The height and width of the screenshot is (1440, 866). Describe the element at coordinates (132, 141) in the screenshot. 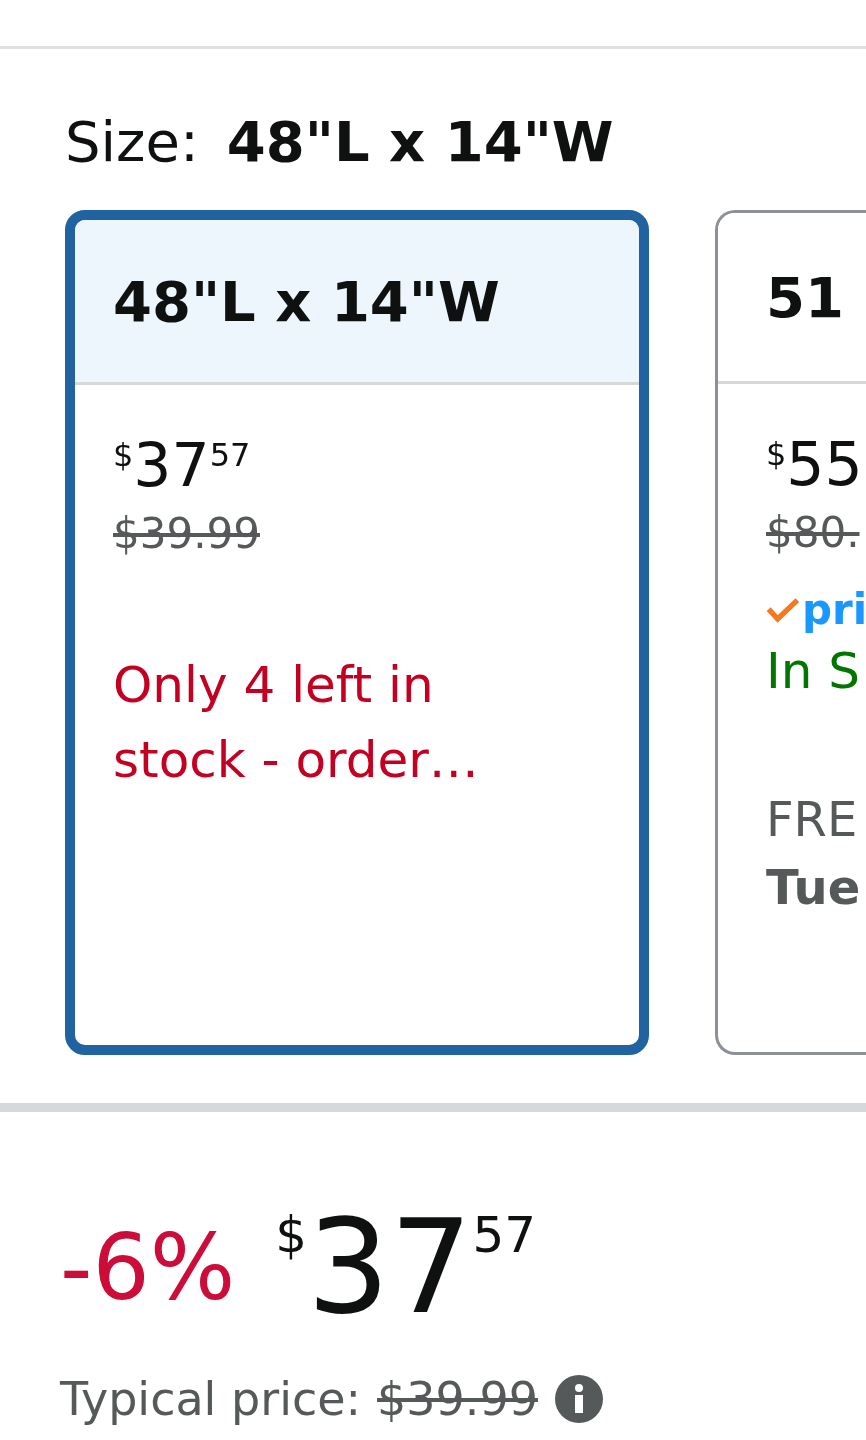

I see `size-label: Size:` at that location.